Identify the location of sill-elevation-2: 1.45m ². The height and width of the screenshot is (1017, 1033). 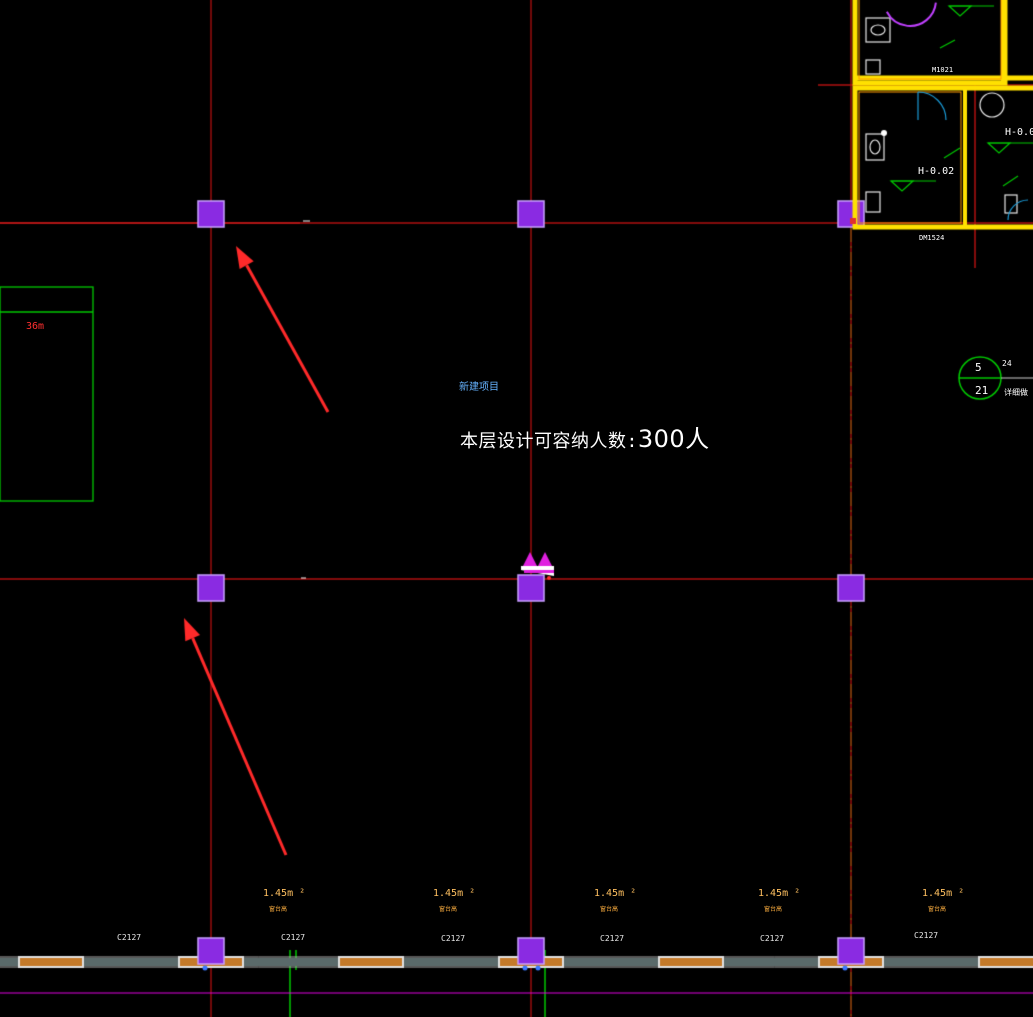
(454, 893).